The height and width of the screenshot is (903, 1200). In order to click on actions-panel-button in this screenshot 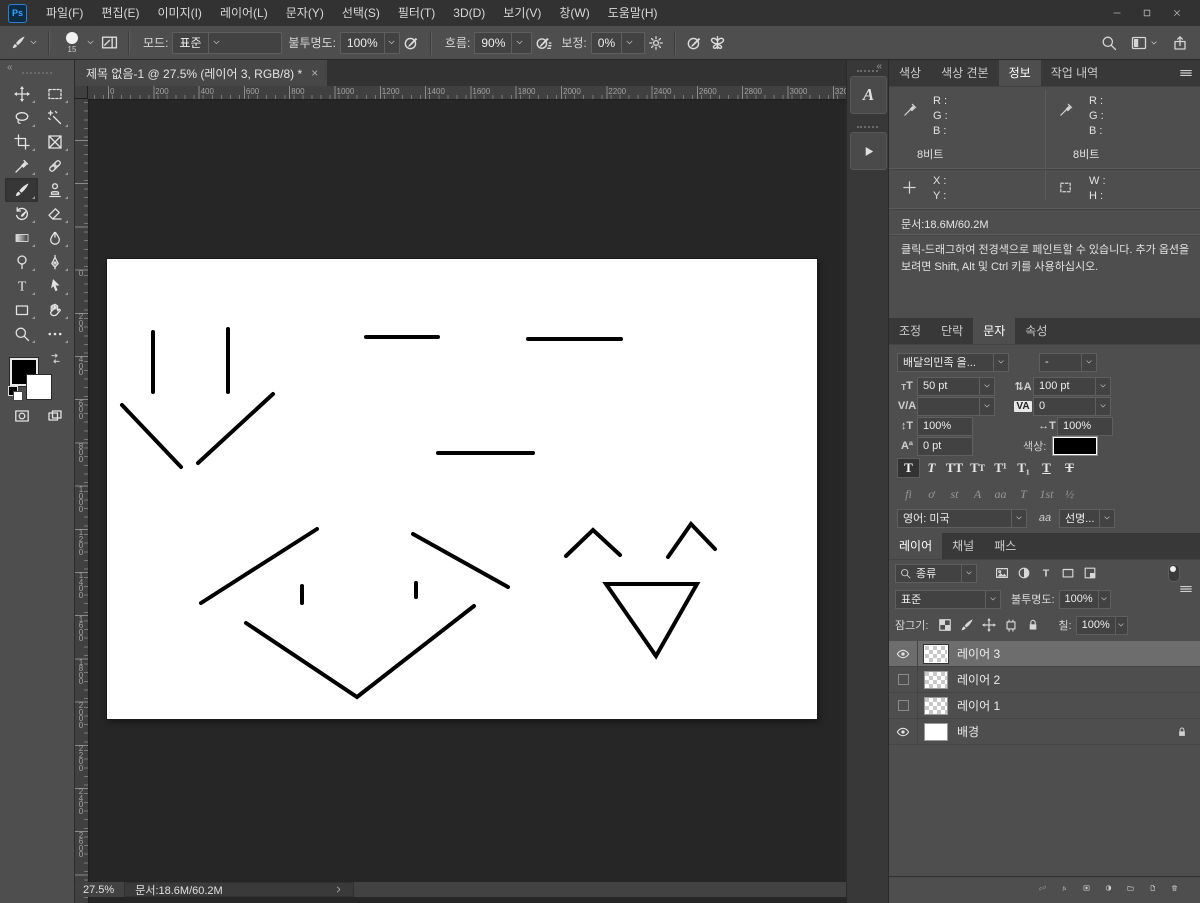, I will do `click(868, 151)`.